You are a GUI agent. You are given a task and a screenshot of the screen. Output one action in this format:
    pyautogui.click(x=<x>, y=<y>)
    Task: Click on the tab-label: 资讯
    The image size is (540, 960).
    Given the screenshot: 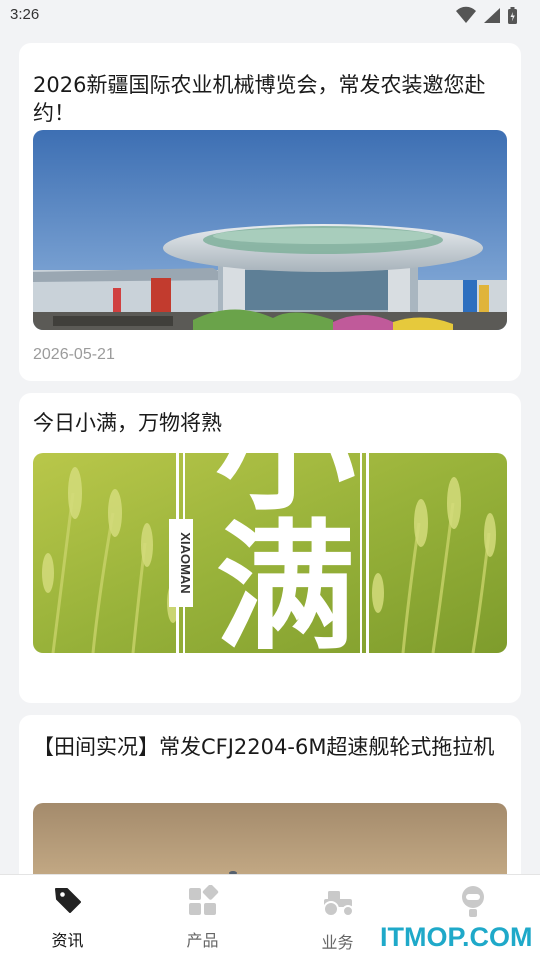 What is the action you would take?
    pyautogui.click(x=67, y=940)
    